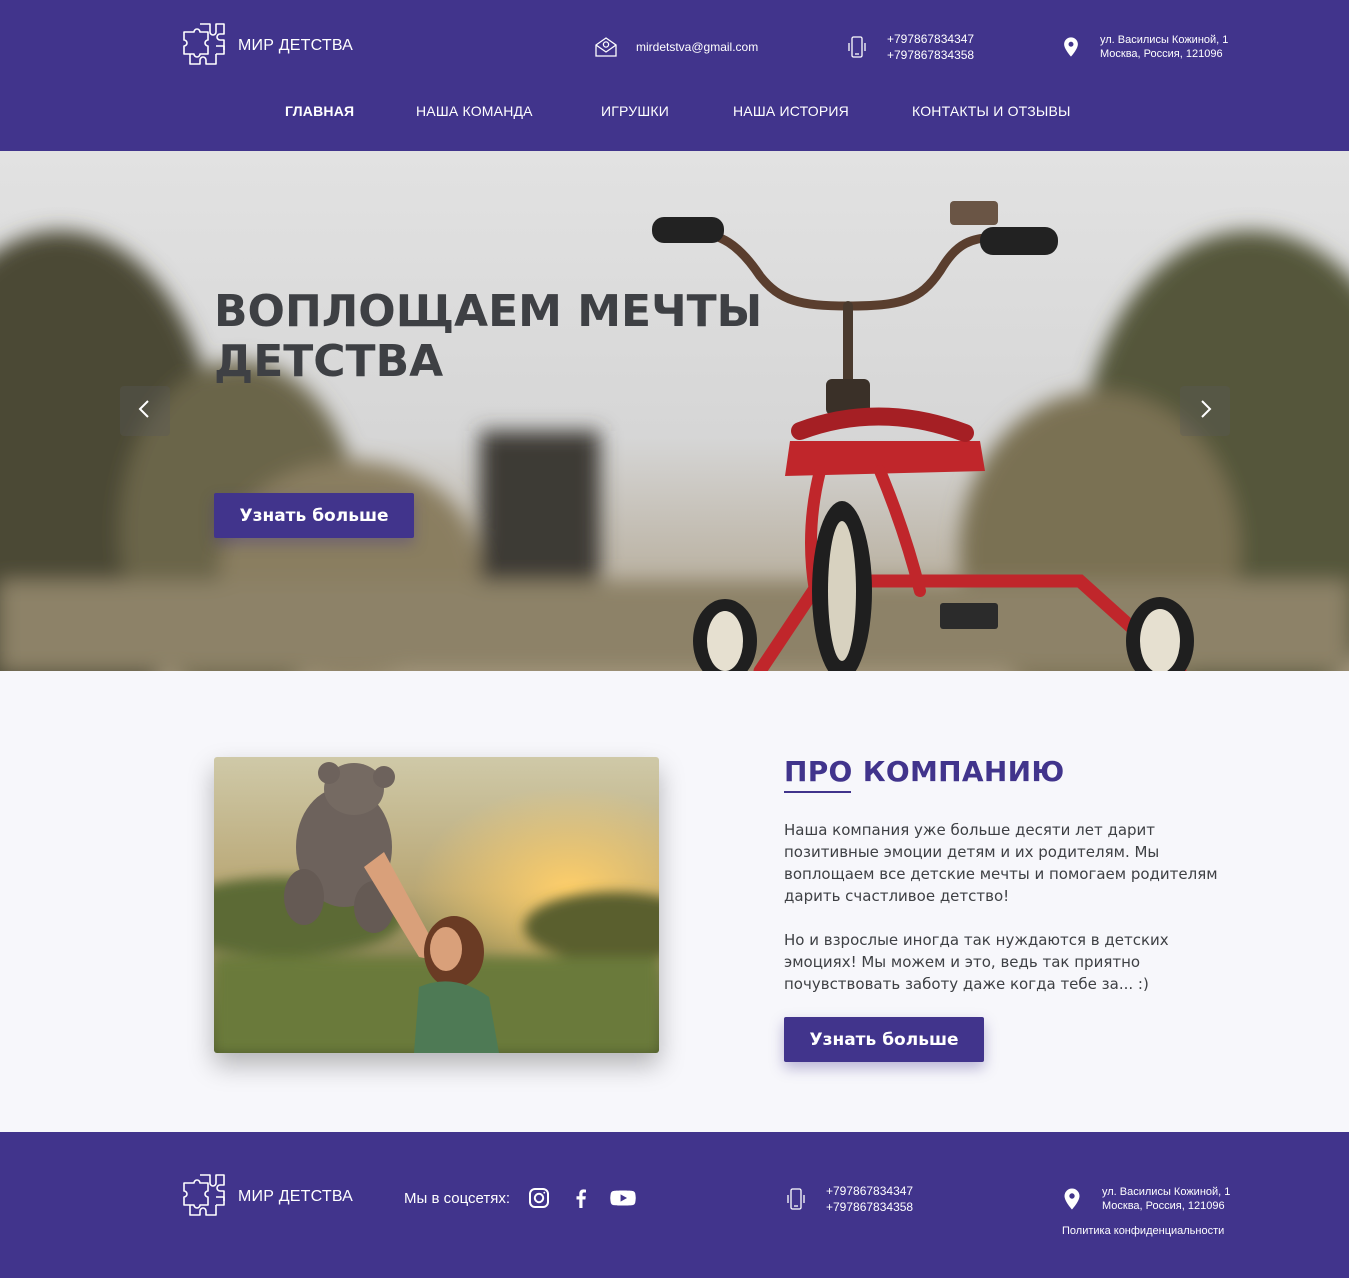 The height and width of the screenshot is (1278, 1349). I want to click on nav-item-contacts: Контакты и отзывы, so click(991, 111).